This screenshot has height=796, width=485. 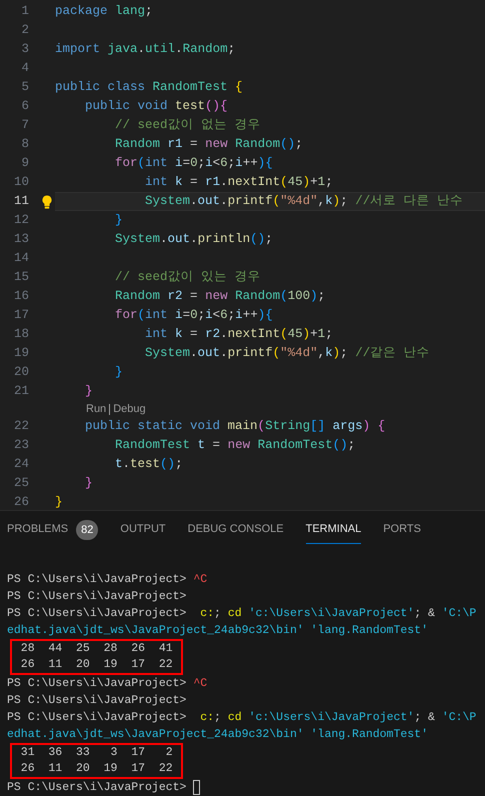 What do you see at coordinates (20, 183) in the screenshot?
I see `line-number: 10` at bounding box center [20, 183].